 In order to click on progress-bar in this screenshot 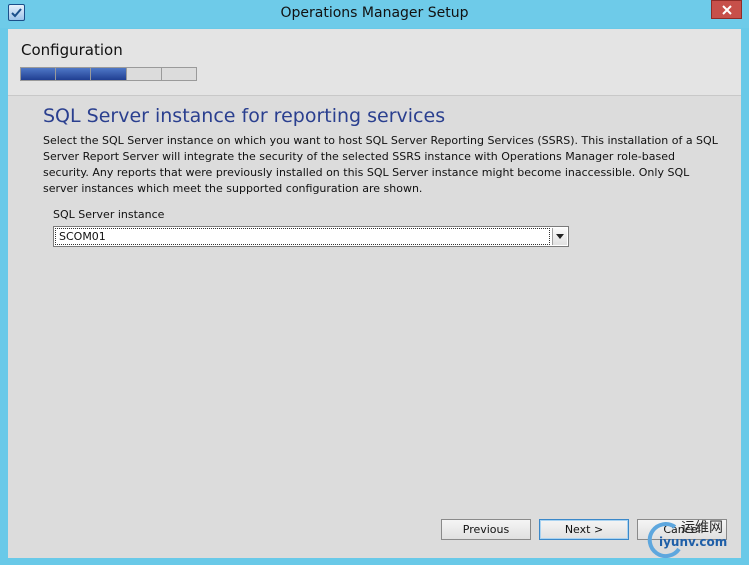, I will do `click(108, 74)`.